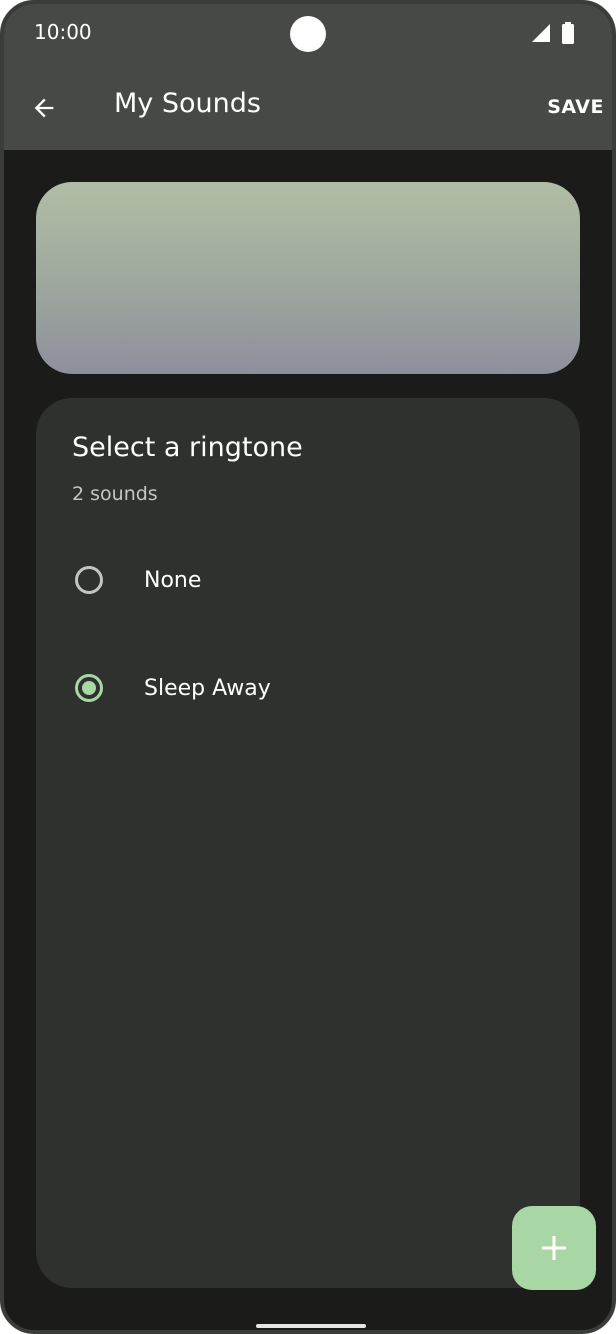  I want to click on page-title: My Sounds, so click(187, 103).